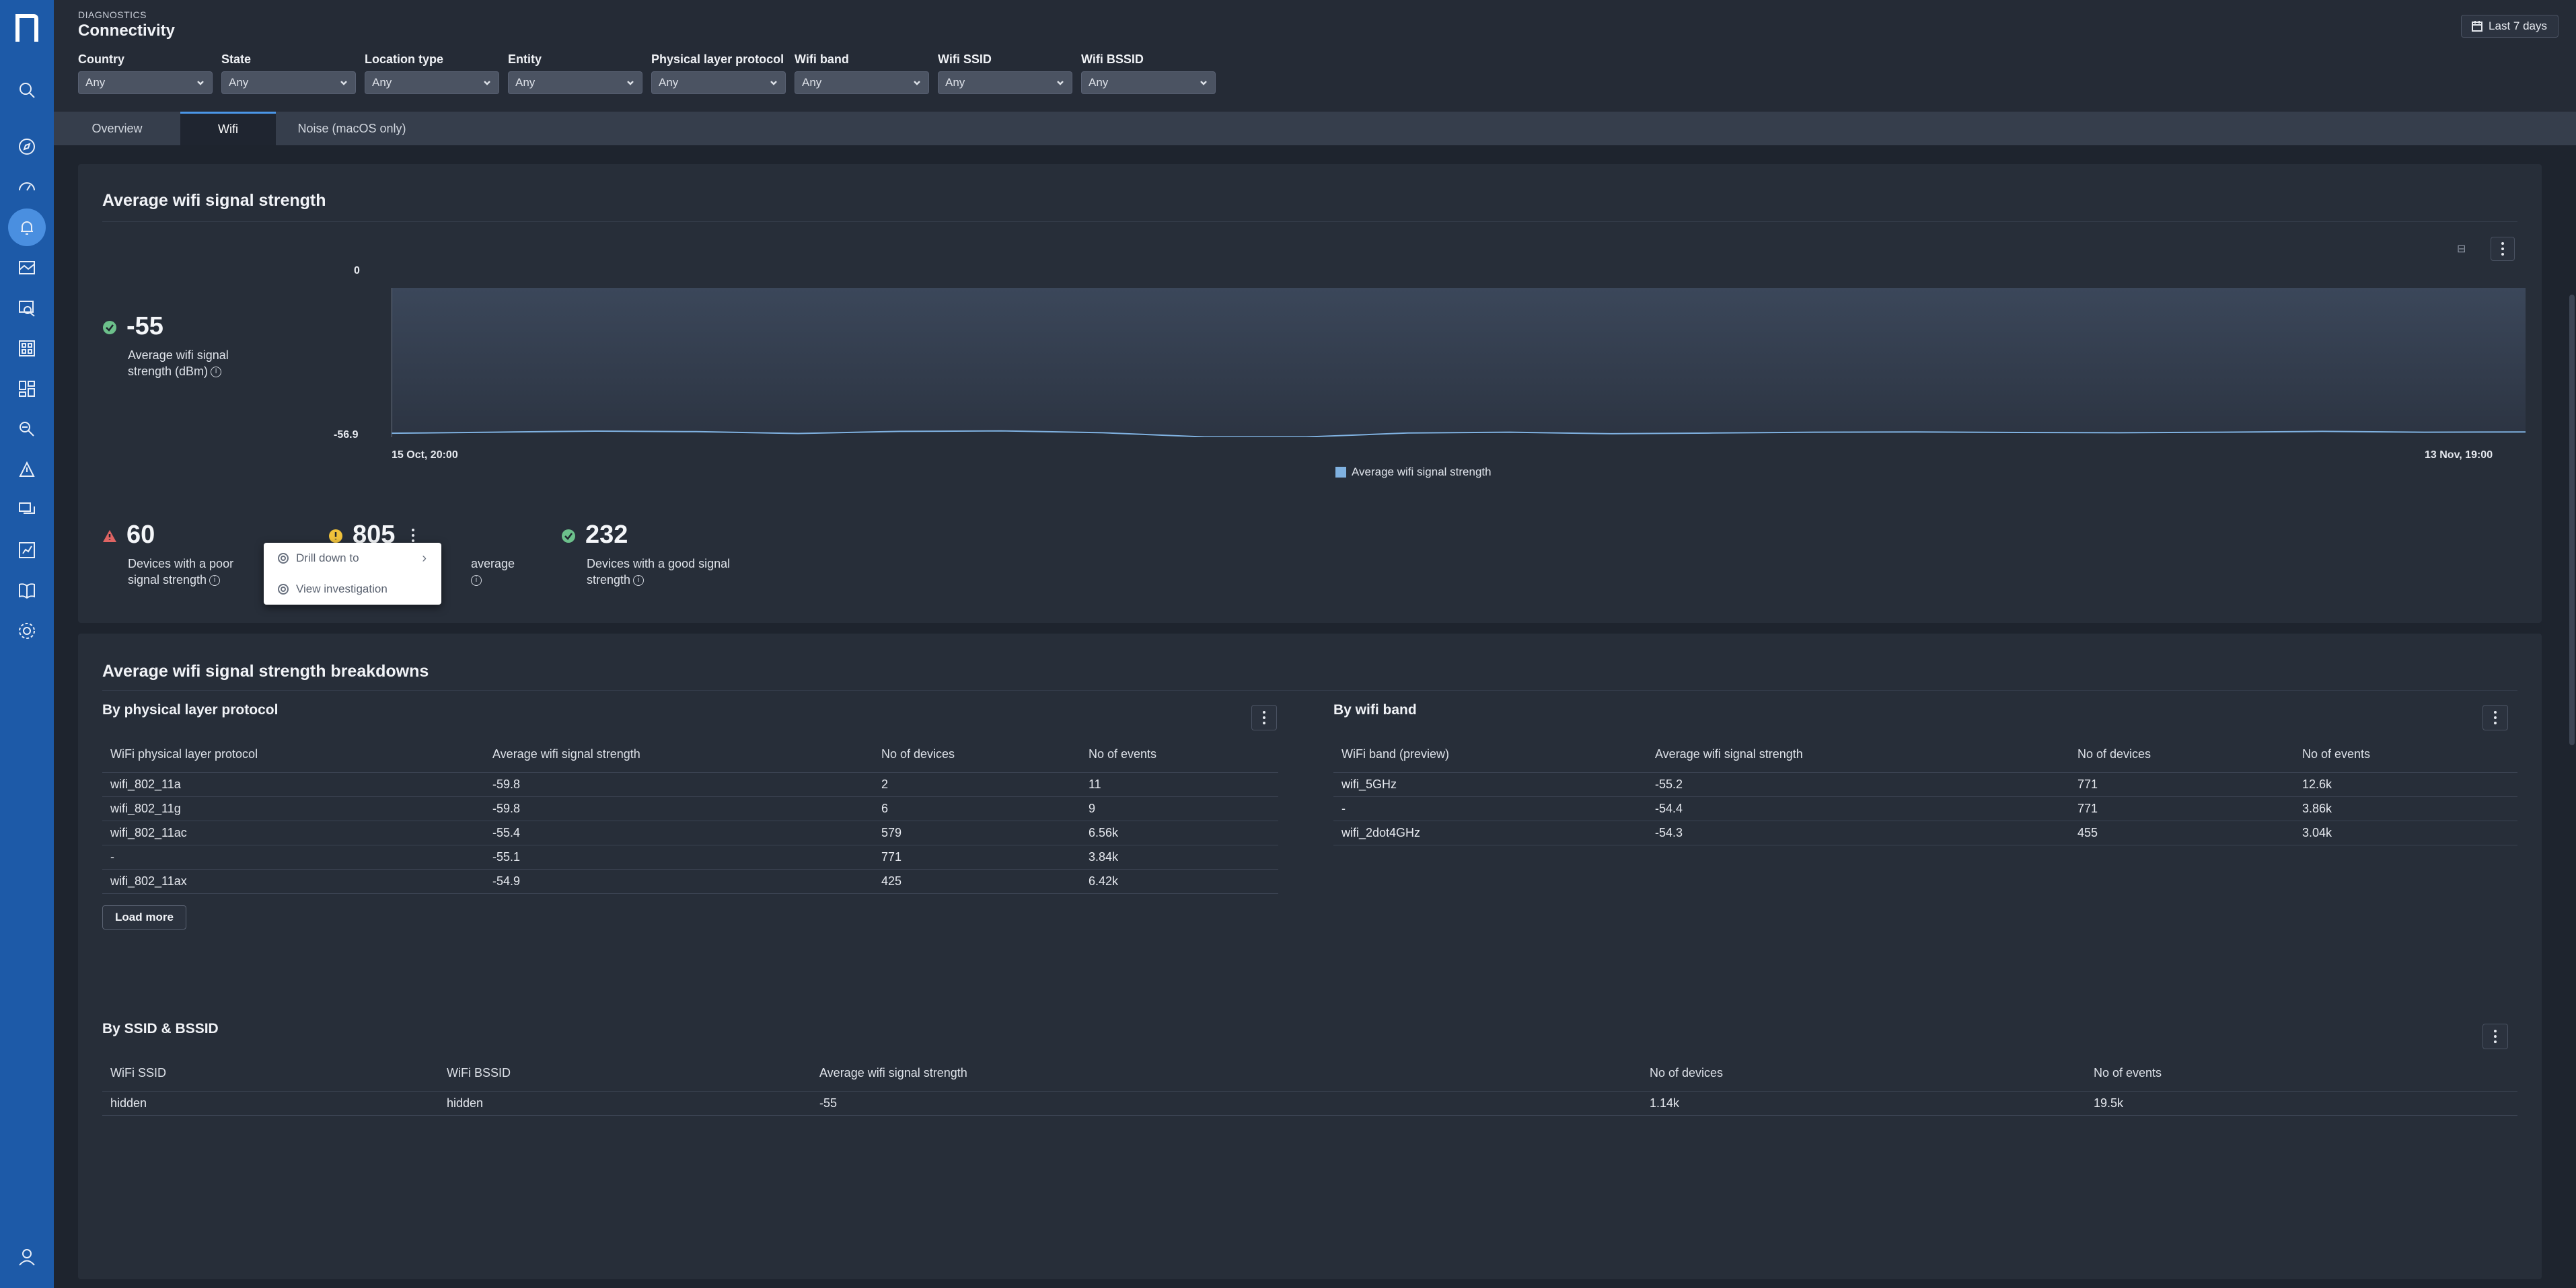 The image size is (2576, 1288). What do you see at coordinates (432, 82) in the screenshot?
I see `location-type-select: Any` at bounding box center [432, 82].